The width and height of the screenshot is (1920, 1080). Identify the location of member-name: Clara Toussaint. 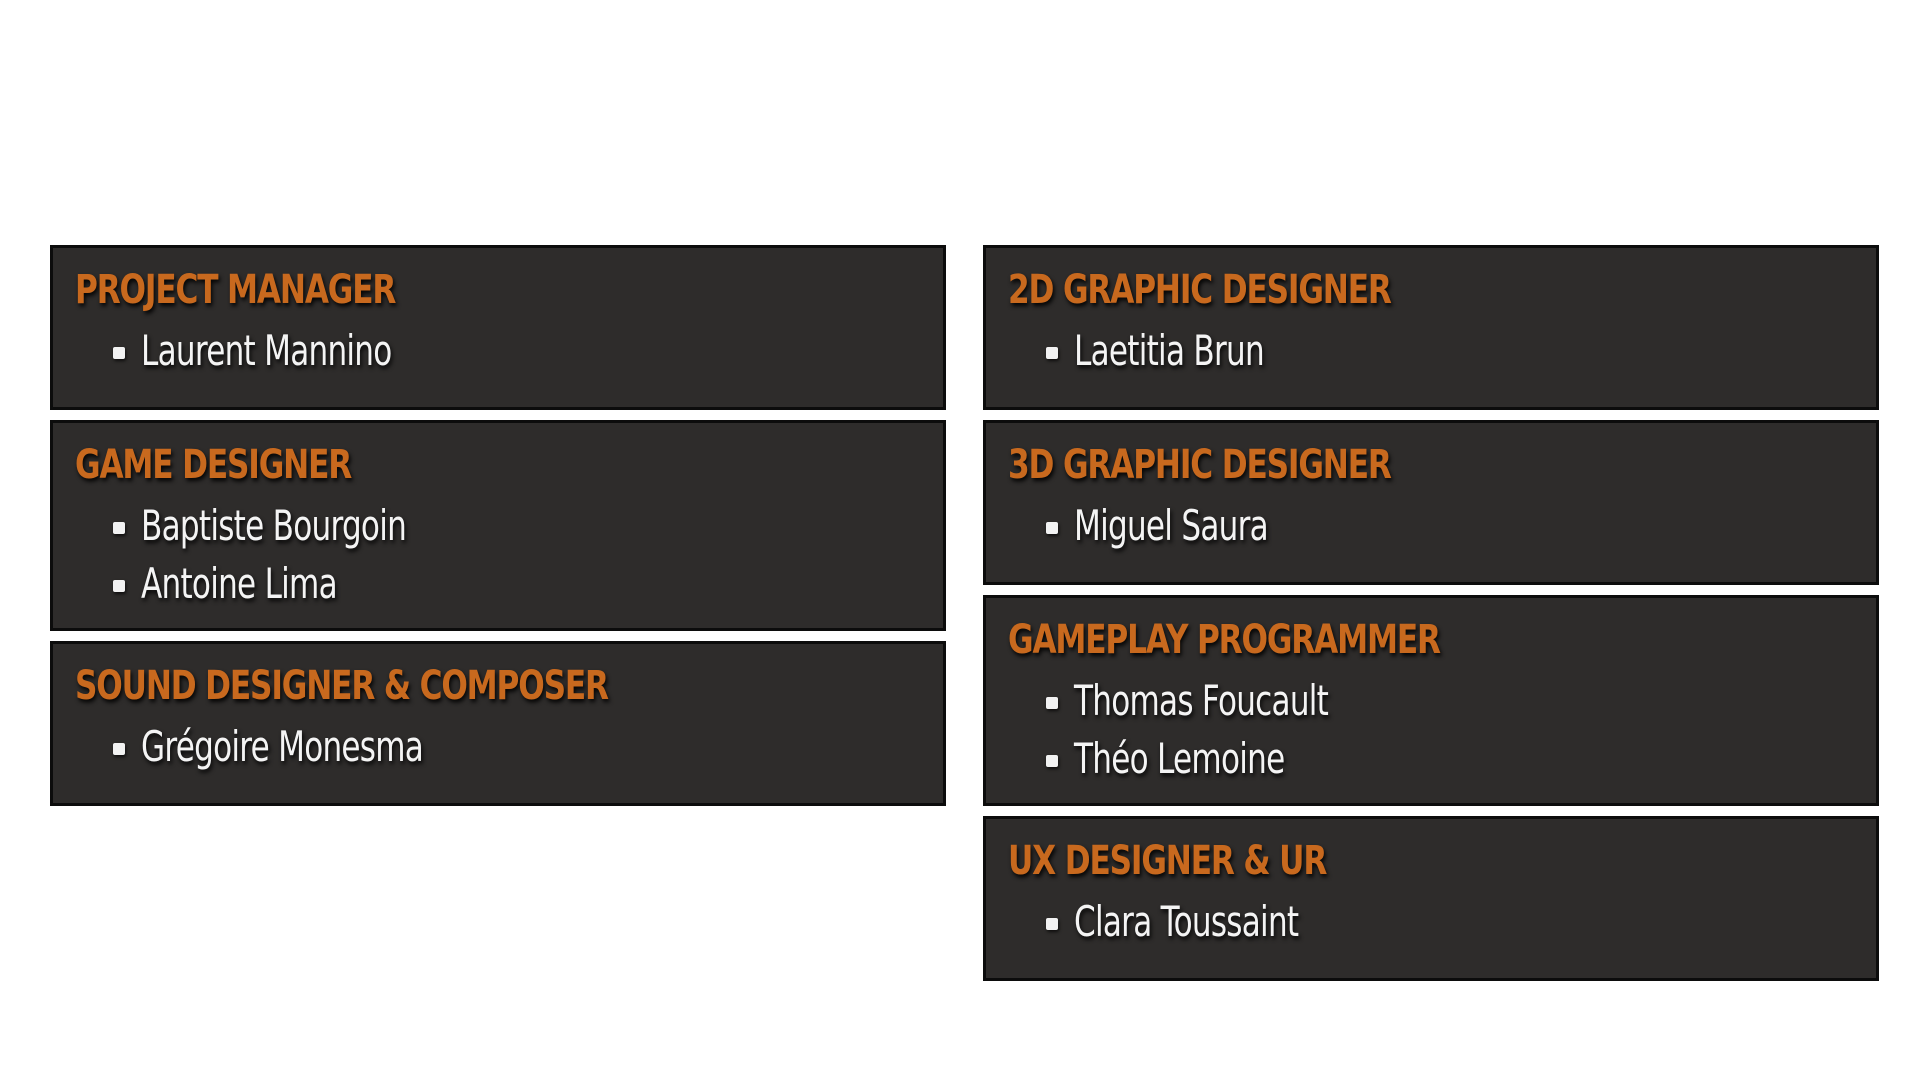
(1186, 921).